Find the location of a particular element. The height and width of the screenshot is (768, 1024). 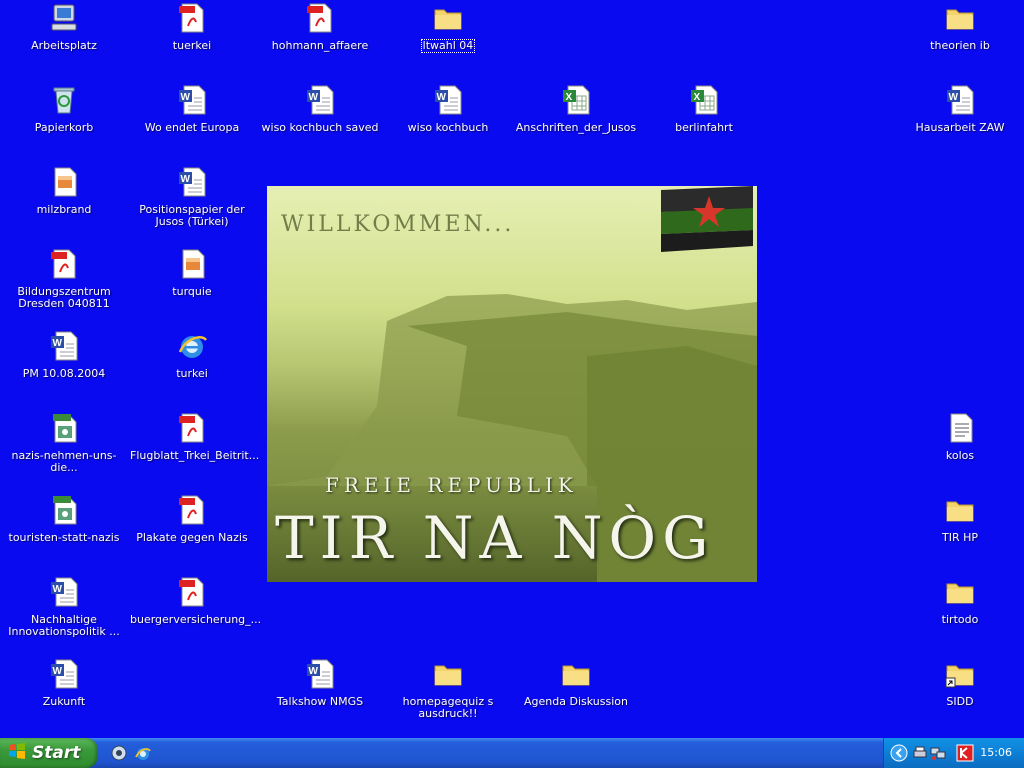

desktop-icon-label: Zukunft is located at coordinates (64, 701).